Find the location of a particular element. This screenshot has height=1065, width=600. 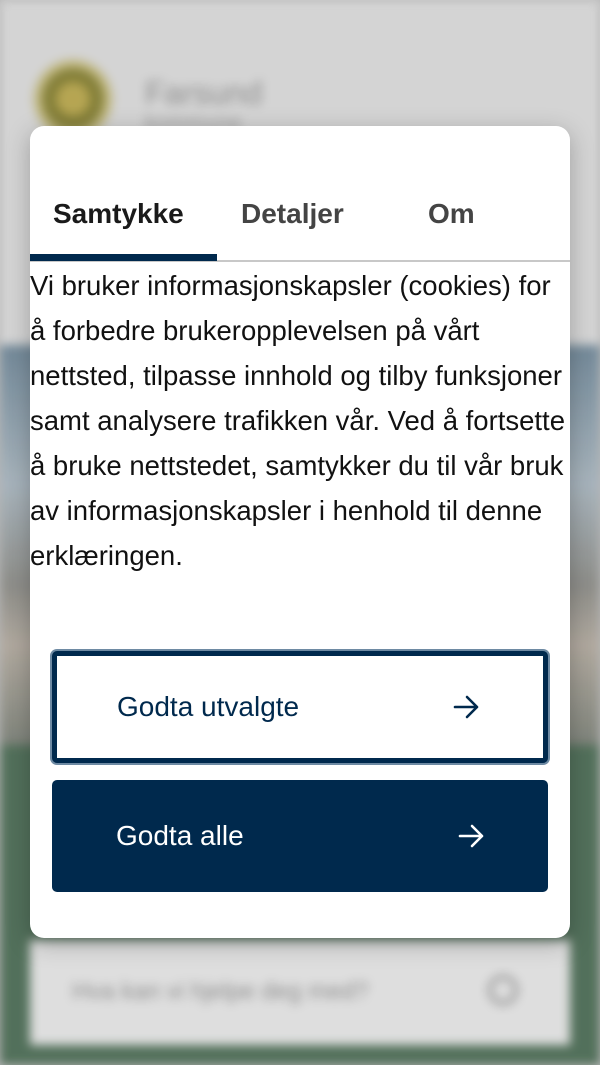

tab-consent: Samtykke is located at coordinates (118, 214).